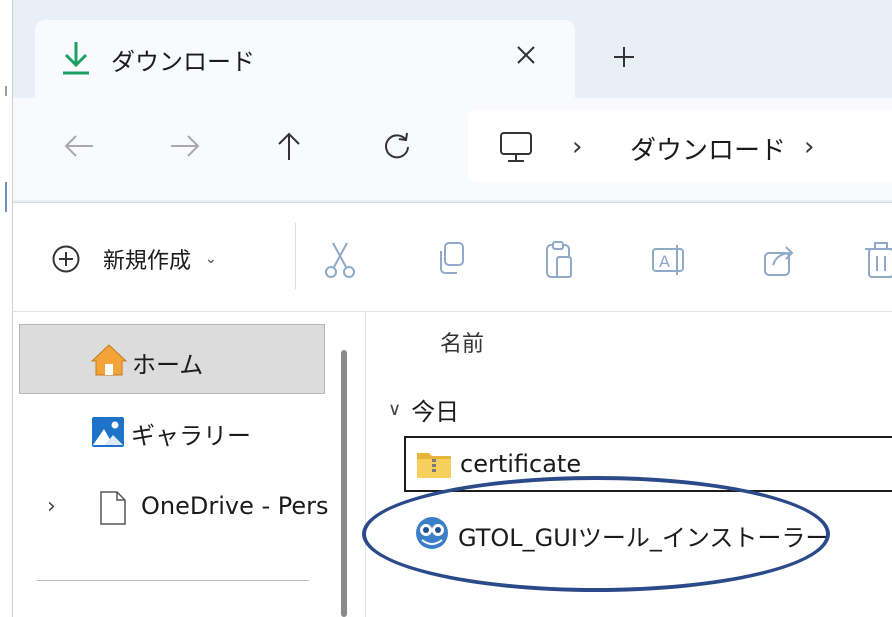 The width and height of the screenshot is (892, 617). I want to click on column-header-name: 名前, so click(462, 342).